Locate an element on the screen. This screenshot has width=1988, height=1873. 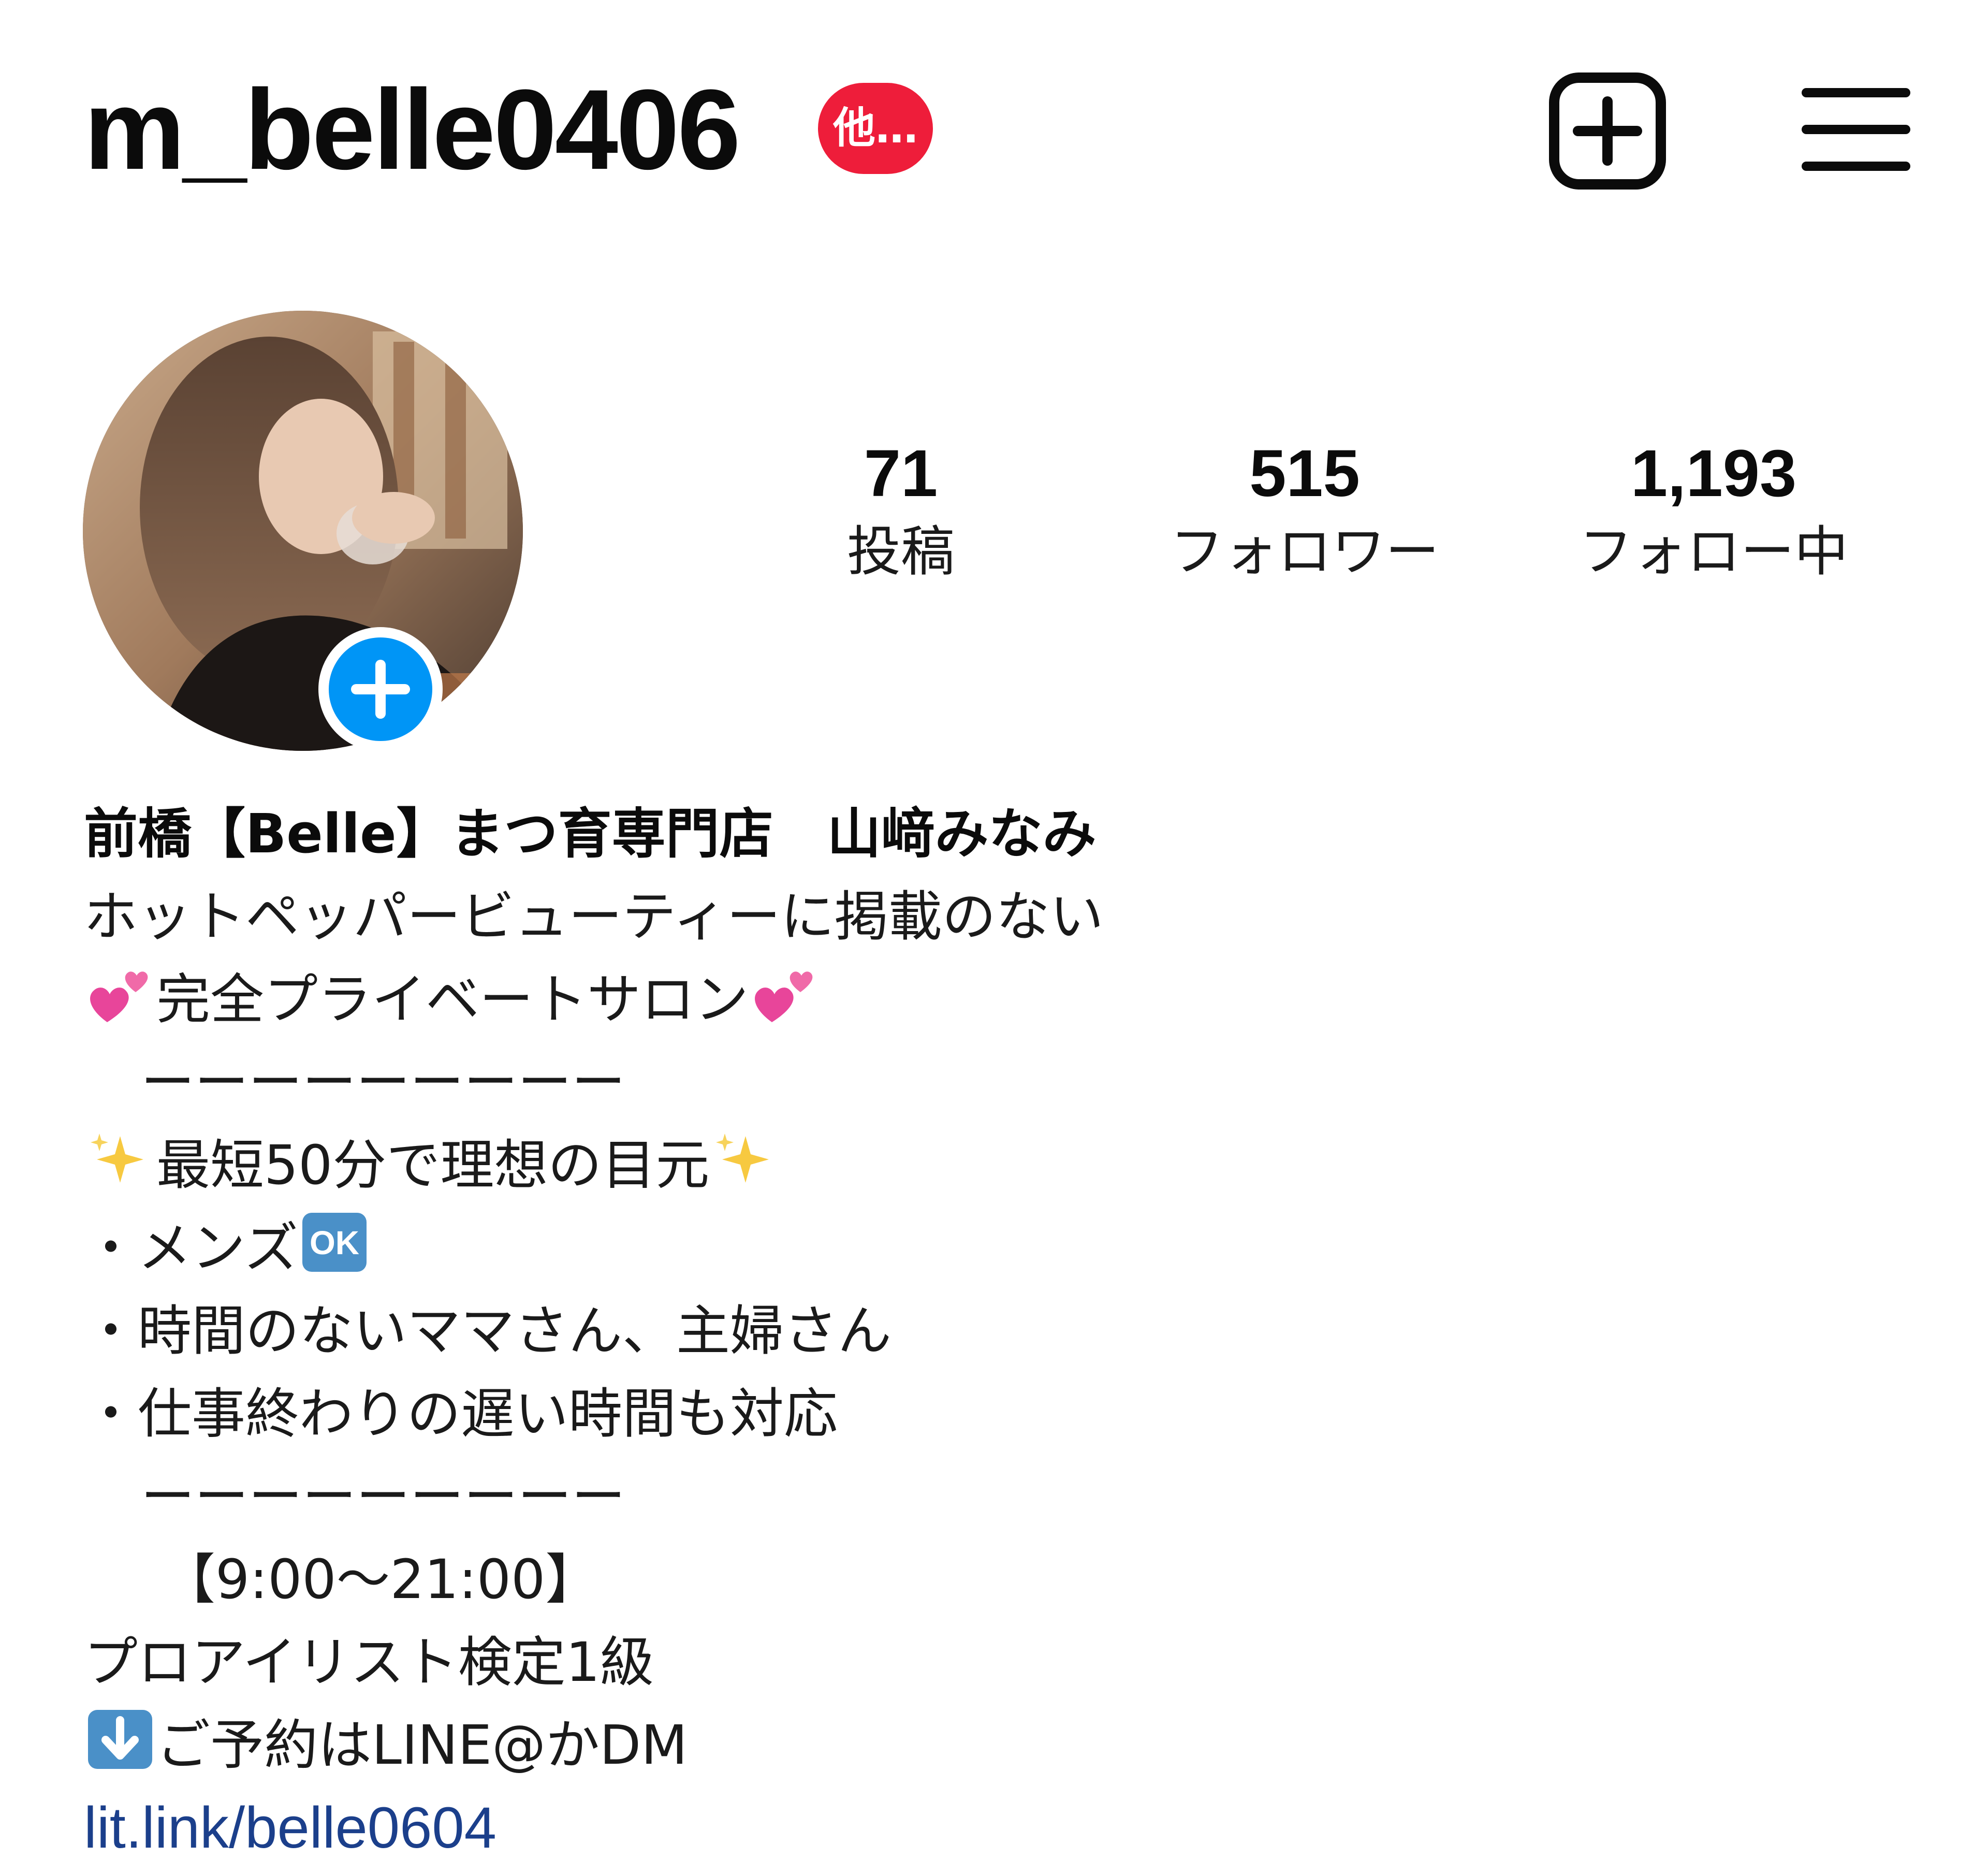
bio-line: ・メンズ OK is located at coordinates (990, 1248).